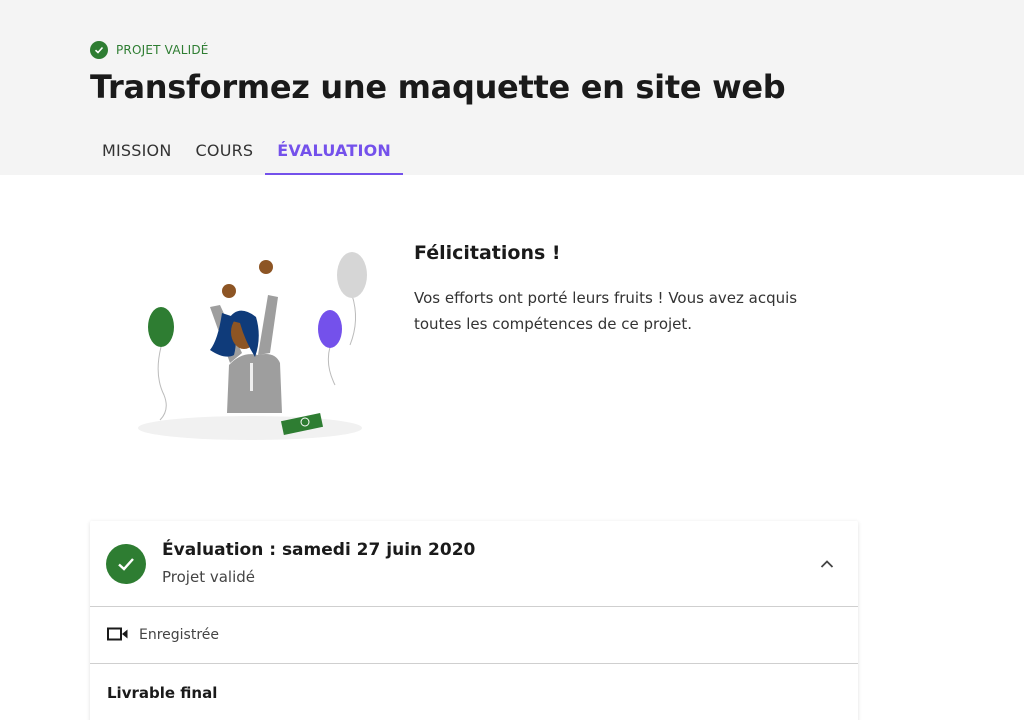 The image size is (1024, 720). Describe the element at coordinates (162, 50) in the screenshot. I see `status-label: PROJET VALIDÉ` at that location.